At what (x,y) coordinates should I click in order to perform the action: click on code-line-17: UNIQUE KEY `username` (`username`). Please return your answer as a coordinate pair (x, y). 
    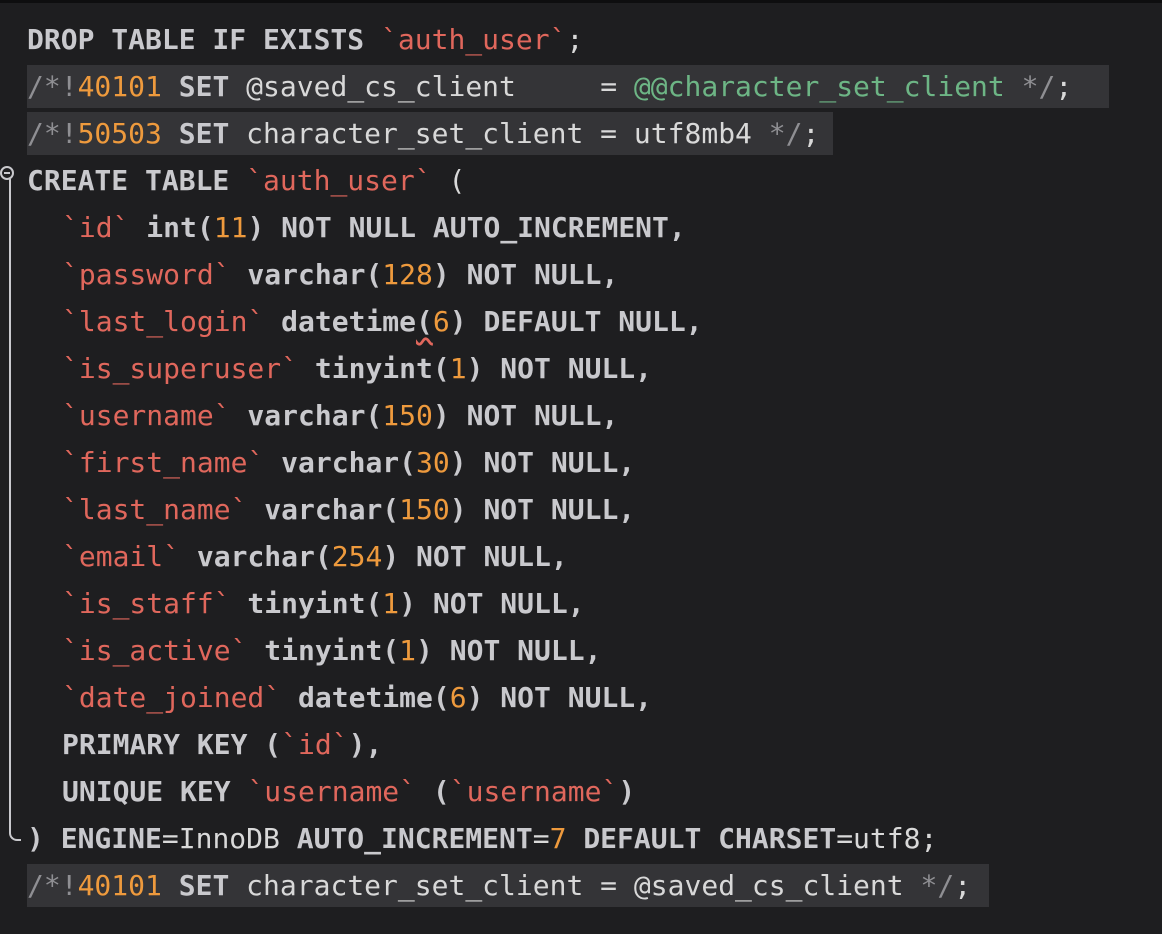
    Looking at the image, I should click on (581, 791).